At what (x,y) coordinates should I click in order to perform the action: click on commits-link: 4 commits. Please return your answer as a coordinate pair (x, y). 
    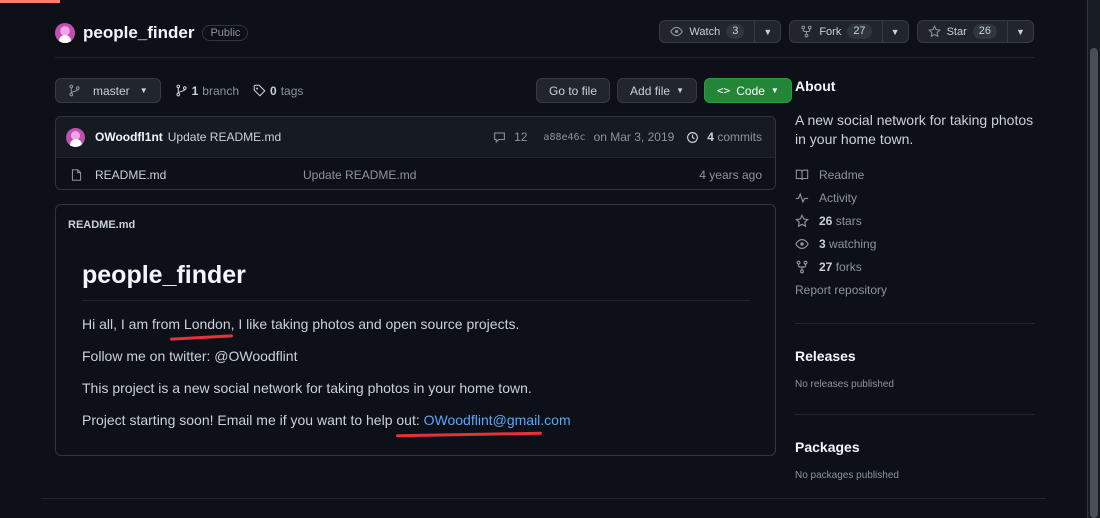
    Looking at the image, I should click on (734, 137).